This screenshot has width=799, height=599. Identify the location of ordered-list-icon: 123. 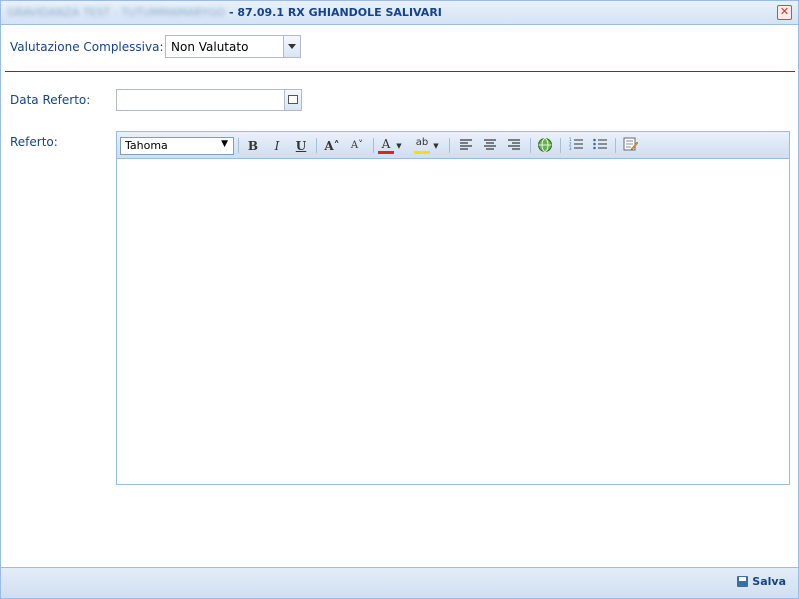
(576, 144).